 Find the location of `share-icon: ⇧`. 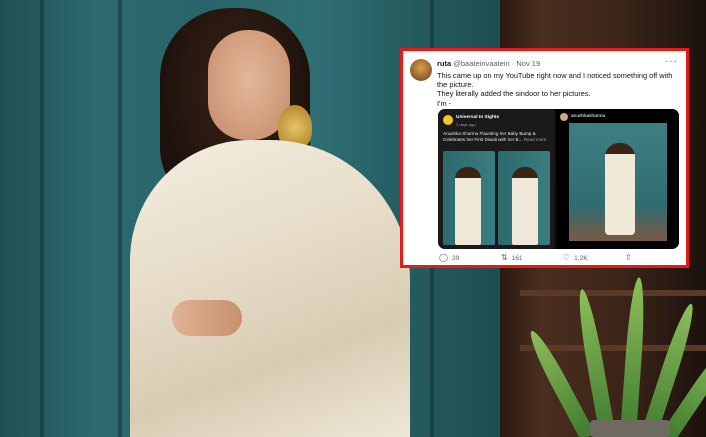

share-icon: ⇧ is located at coordinates (628, 257).